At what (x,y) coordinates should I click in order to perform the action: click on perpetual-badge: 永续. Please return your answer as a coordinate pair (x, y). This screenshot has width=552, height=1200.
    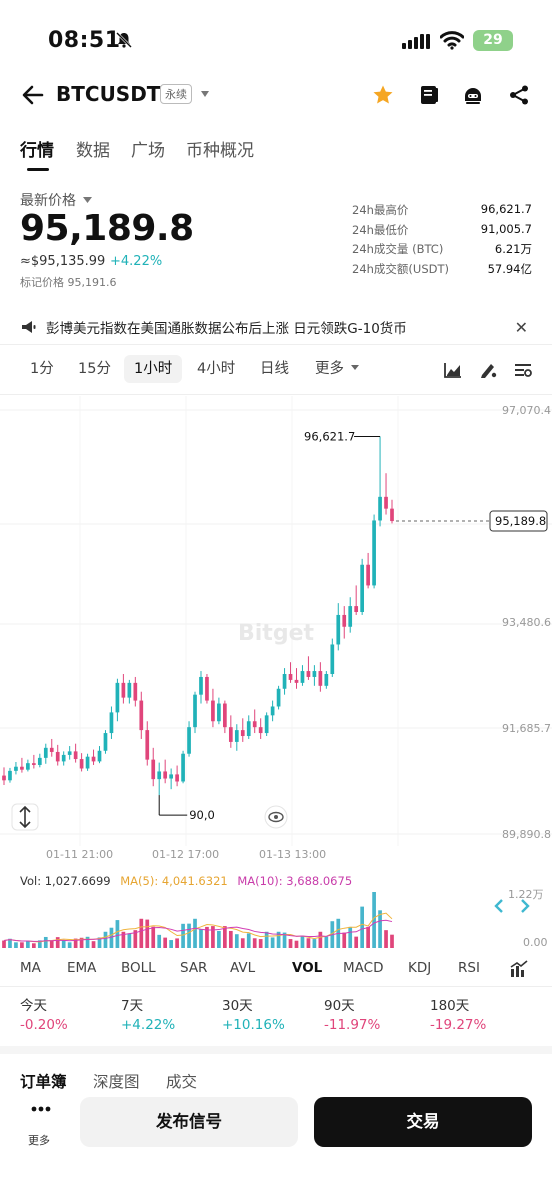
    Looking at the image, I should click on (176, 94).